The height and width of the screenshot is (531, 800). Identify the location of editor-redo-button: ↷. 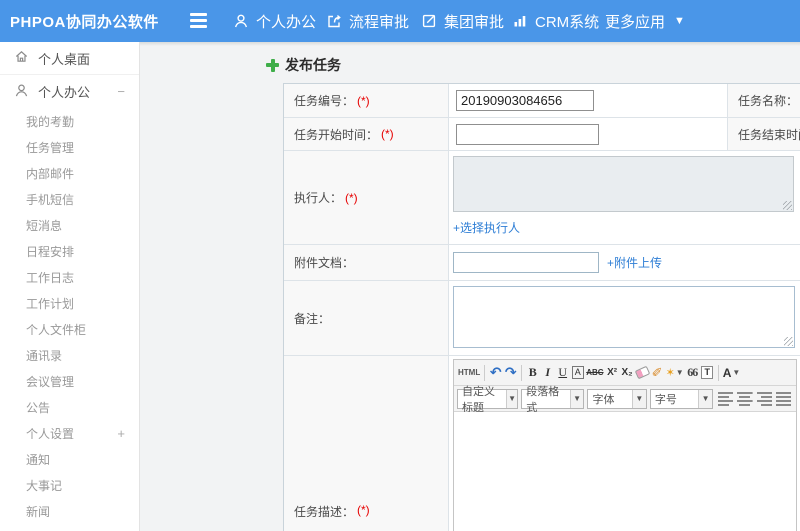
(510, 372).